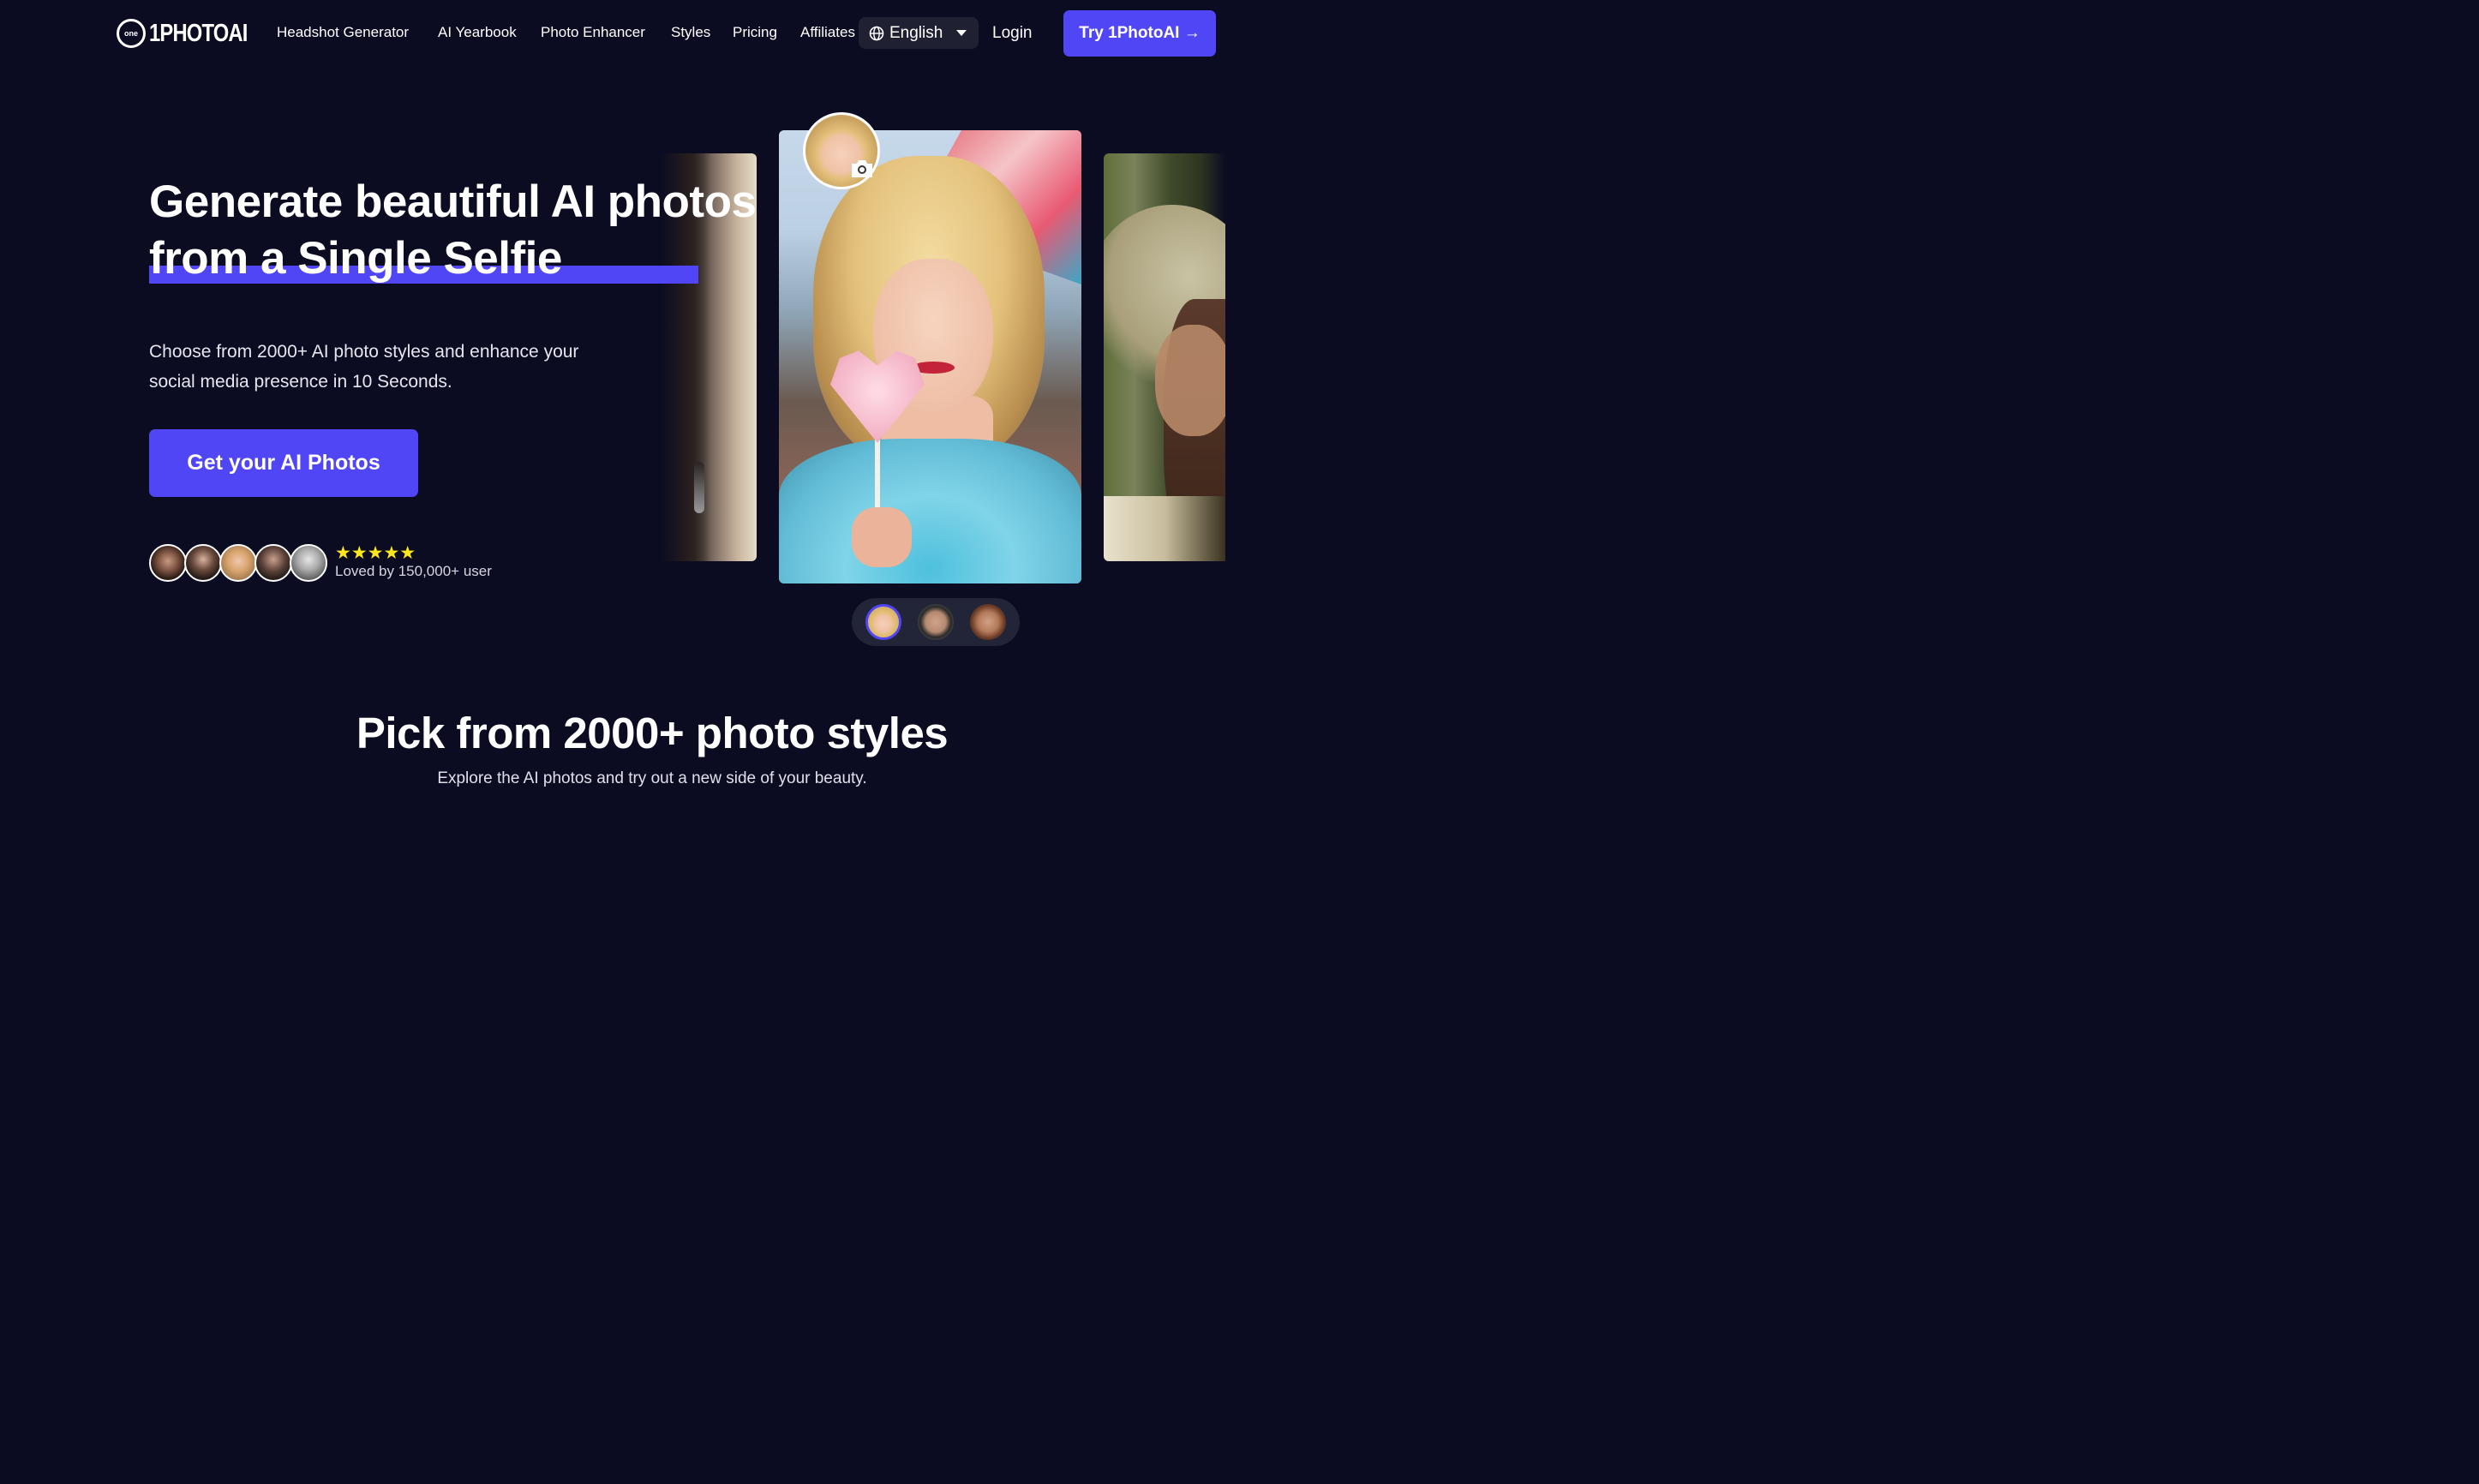  I want to click on nav-link-affiliates: Affiliates, so click(827, 33).